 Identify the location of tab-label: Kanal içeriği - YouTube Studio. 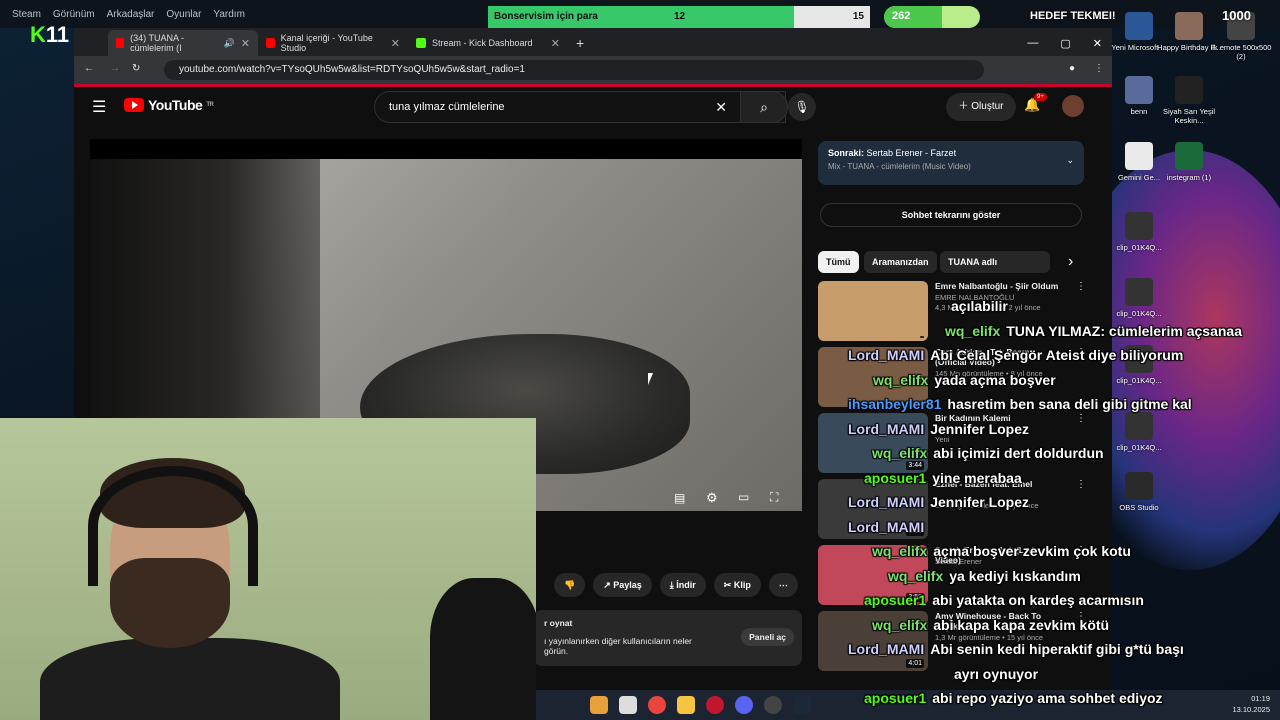
(326, 43).